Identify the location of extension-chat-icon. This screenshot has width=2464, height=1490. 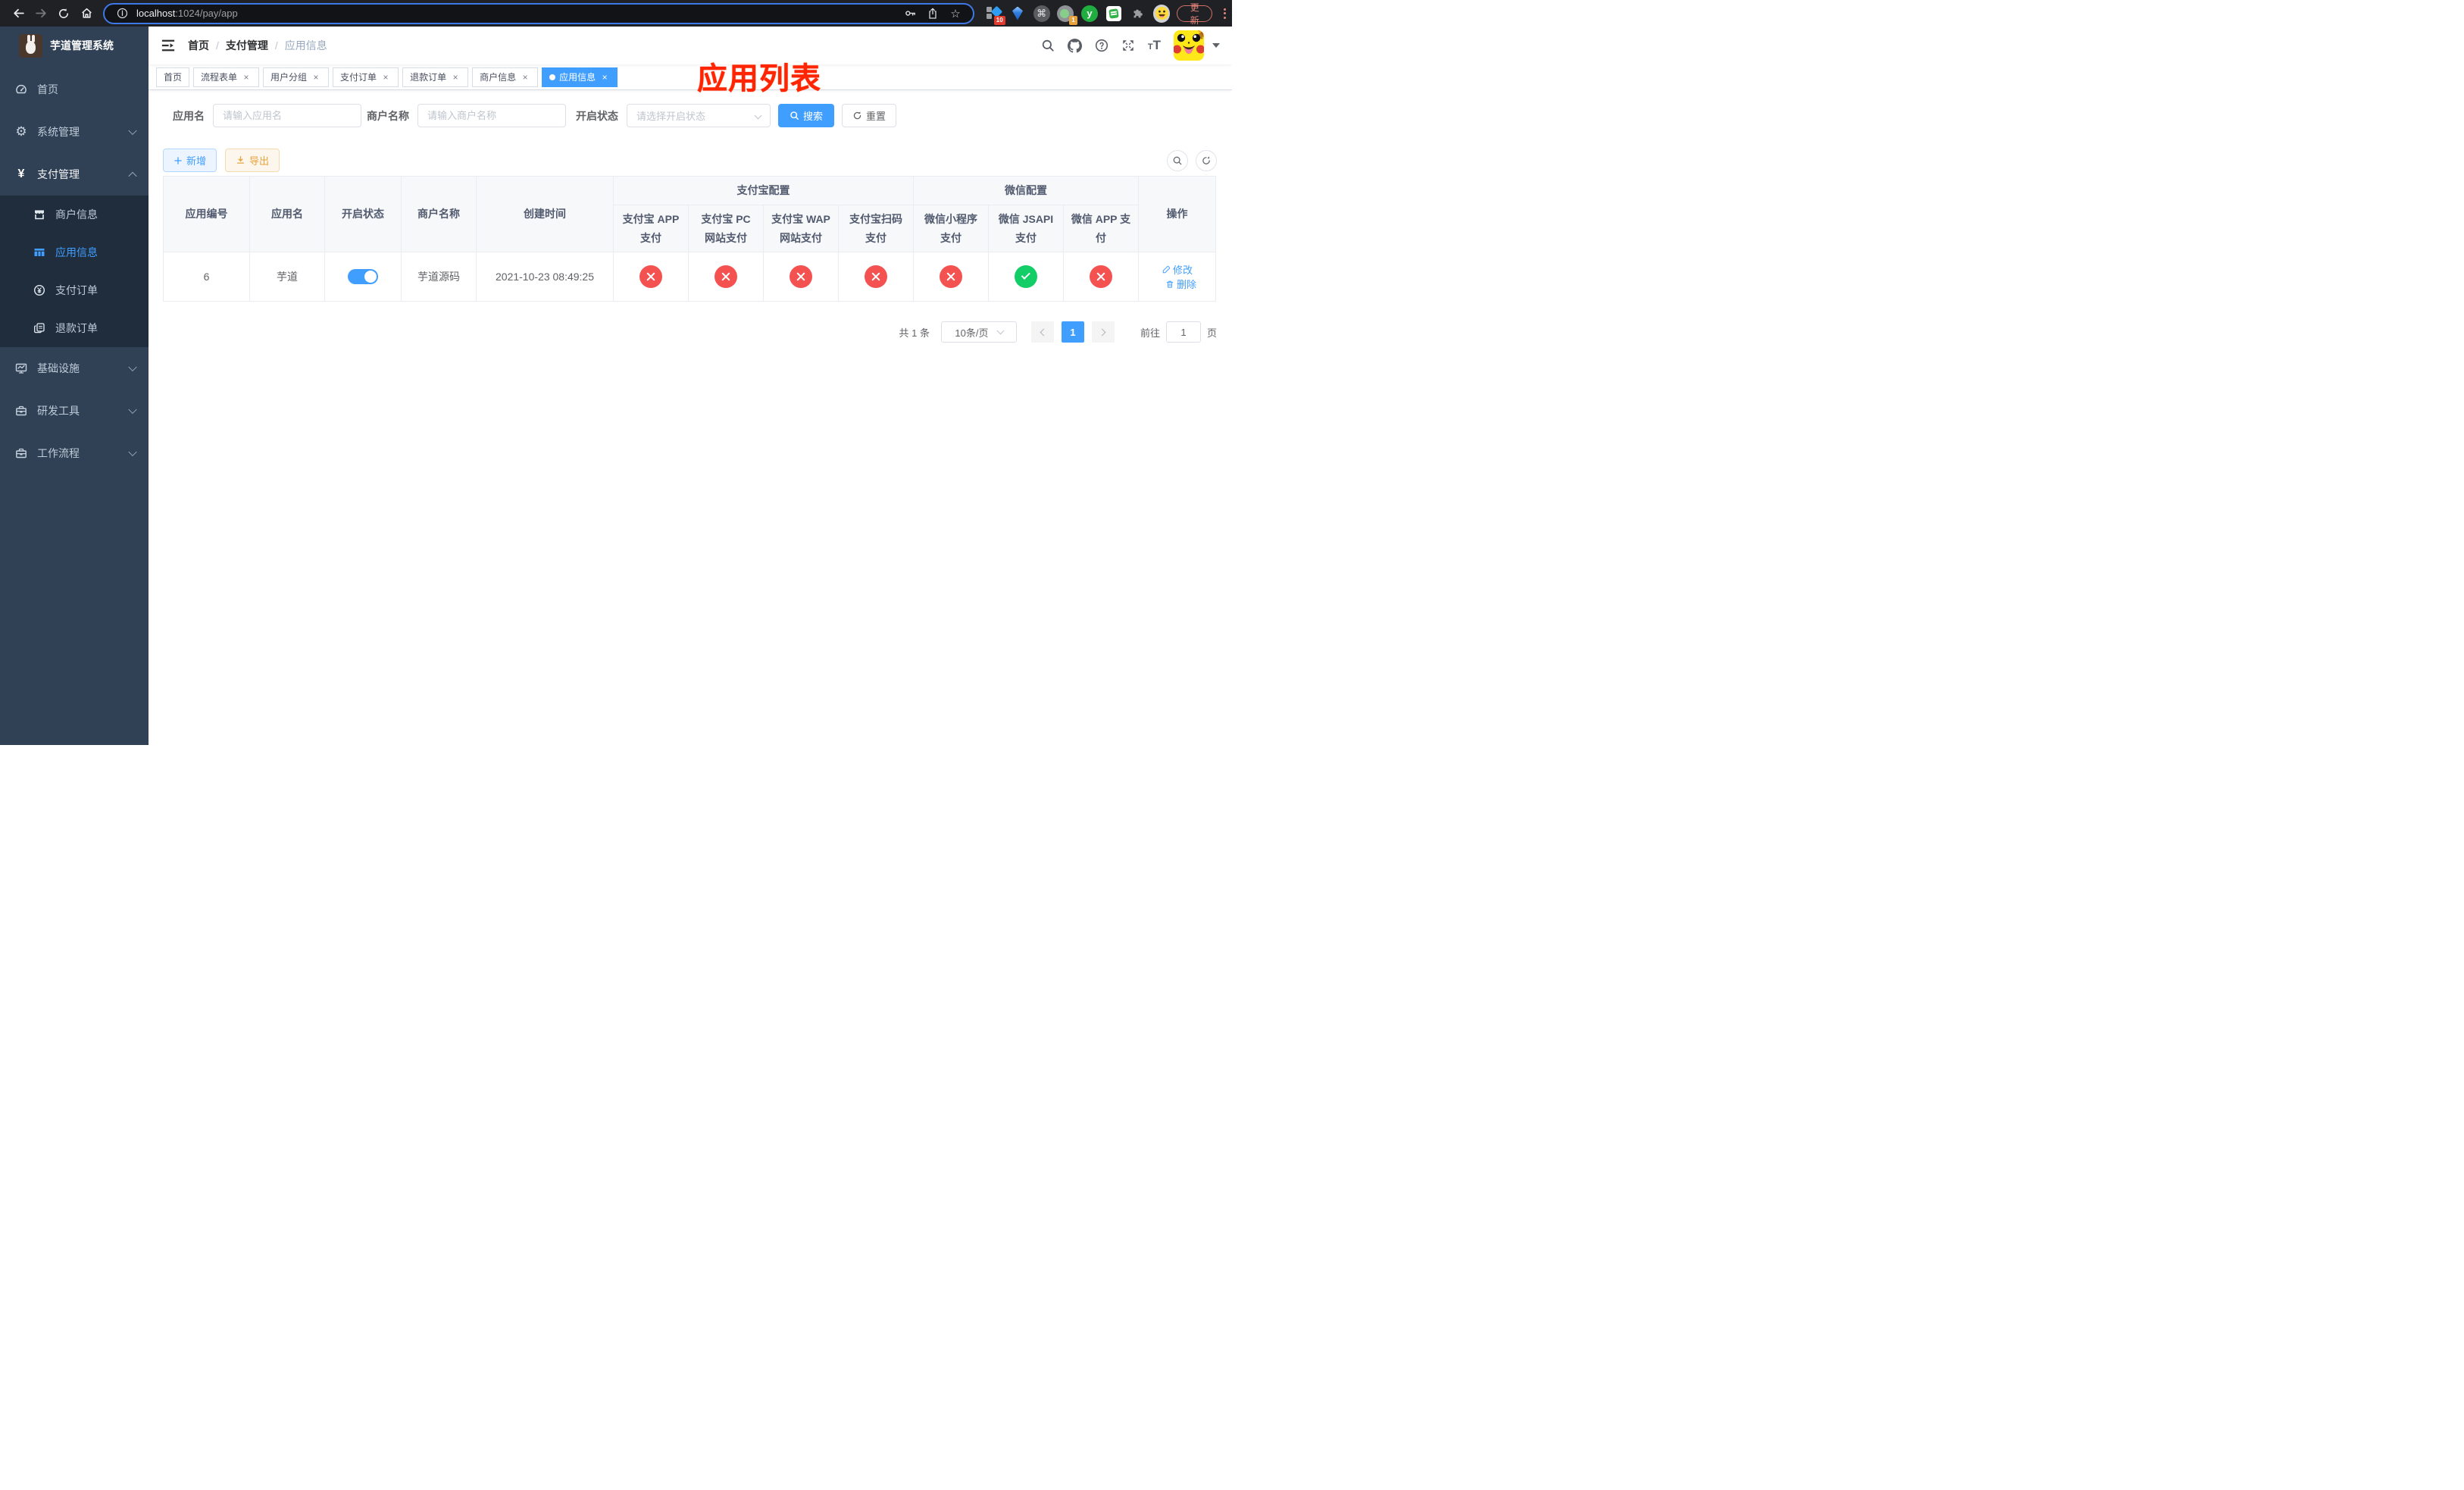
(1113, 14).